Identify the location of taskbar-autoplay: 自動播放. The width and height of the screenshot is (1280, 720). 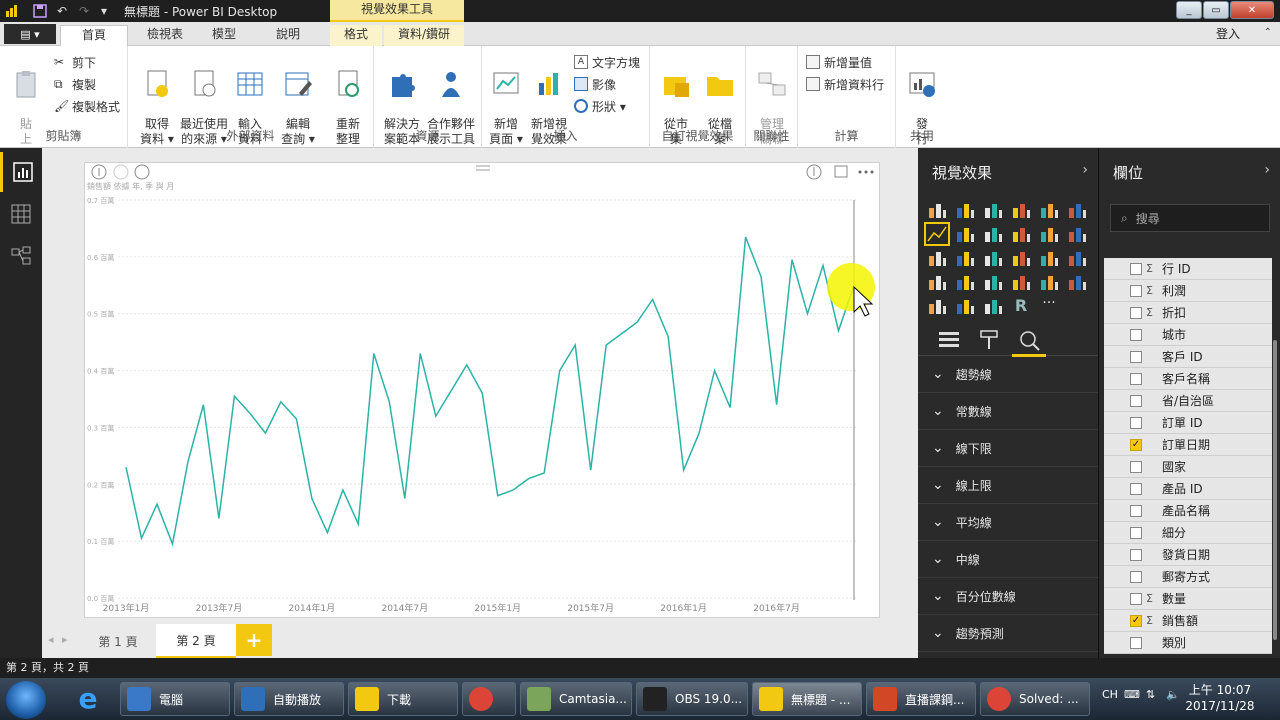
(289, 699).